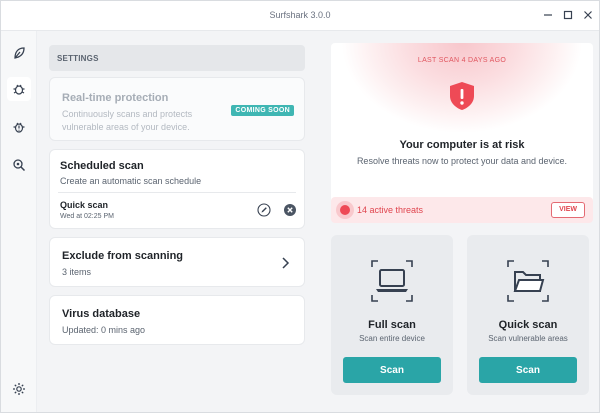 This screenshot has height=413, width=600. I want to click on scheduled-item-time: Wed at 02:25 PM, so click(87, 216).